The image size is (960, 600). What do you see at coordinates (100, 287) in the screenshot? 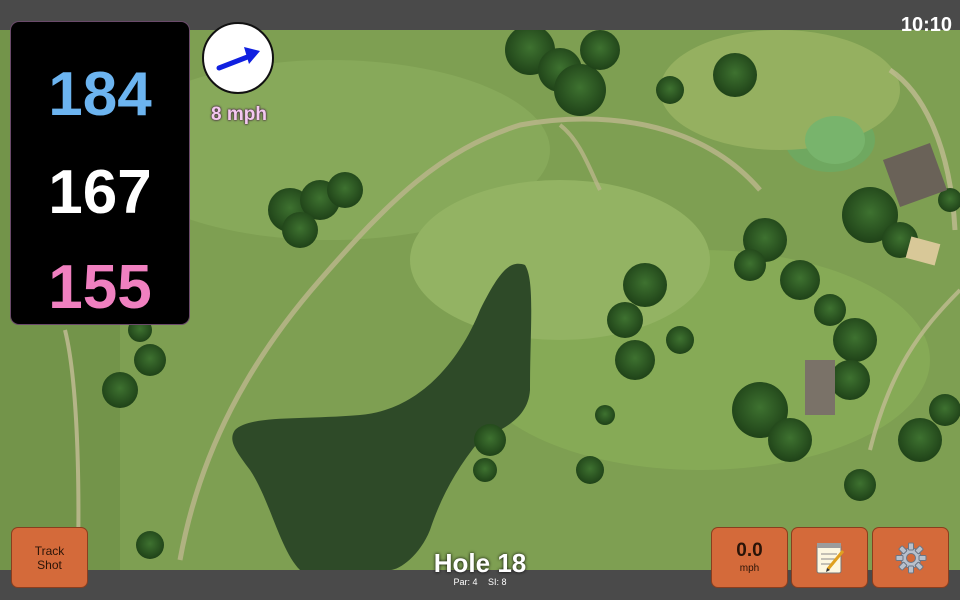
I see `front-distance: 155` at bounding box center [100, 287].